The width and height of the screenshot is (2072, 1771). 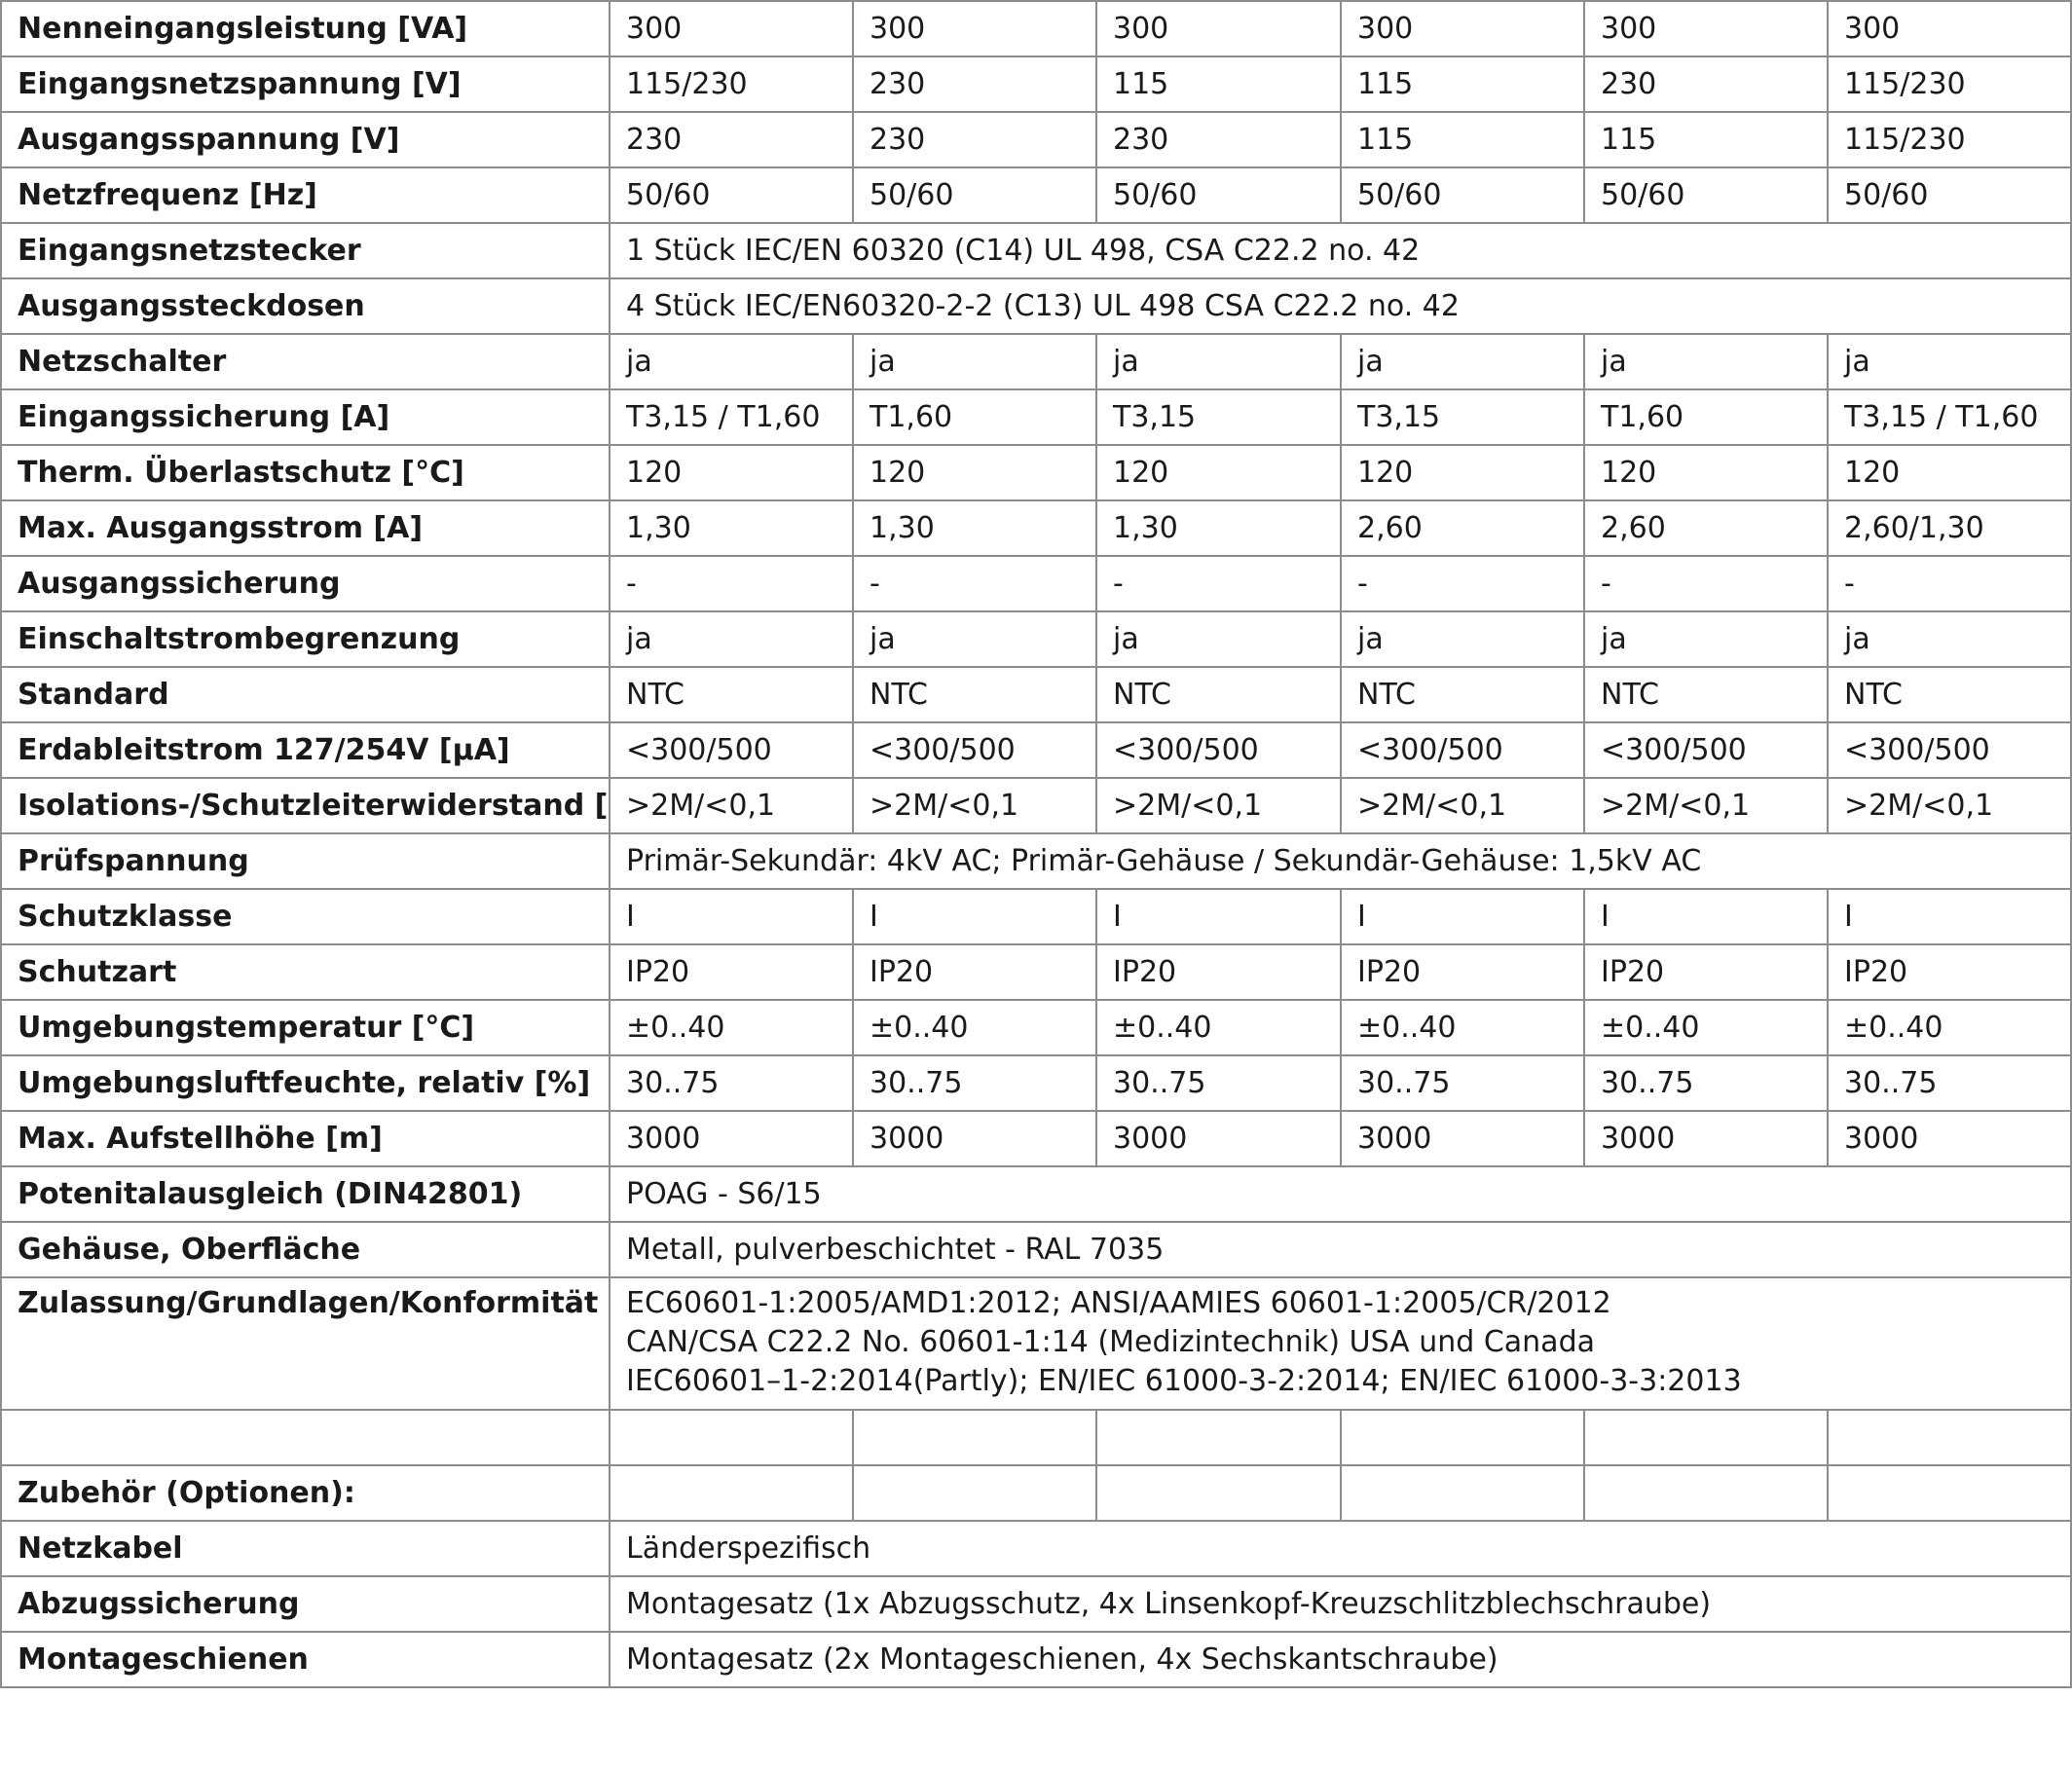 What do you see at coordinates (305, 139) in the screenshot?
I see `row-label: Ausgangsspannung [V]` at bounding box center [305, 139].